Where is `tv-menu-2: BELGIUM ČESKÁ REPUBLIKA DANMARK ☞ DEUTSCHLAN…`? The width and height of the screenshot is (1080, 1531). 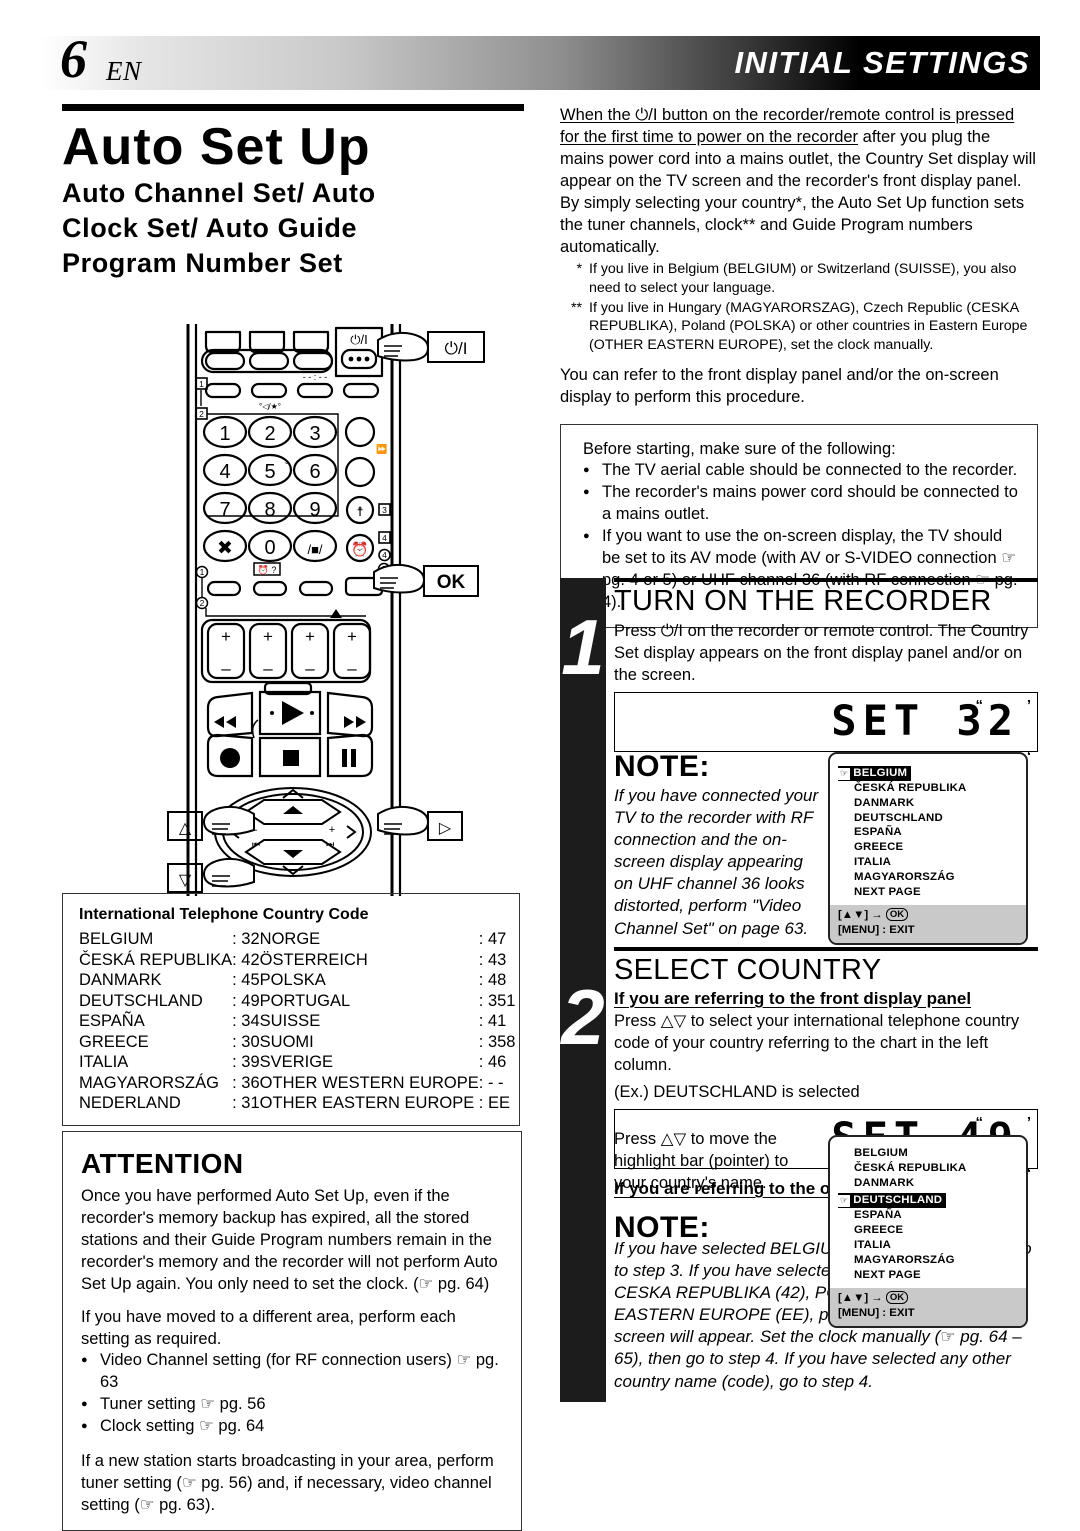 tv-menu-2: BELGIUM ČESKÁ REPUBLIKA DANMARK ☞ DEUTSCHLAN… is located at coordinates (928, 1232).